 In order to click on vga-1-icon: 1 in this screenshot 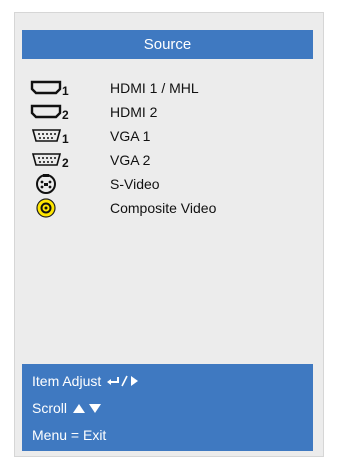, I will do `click(57, 136)`.